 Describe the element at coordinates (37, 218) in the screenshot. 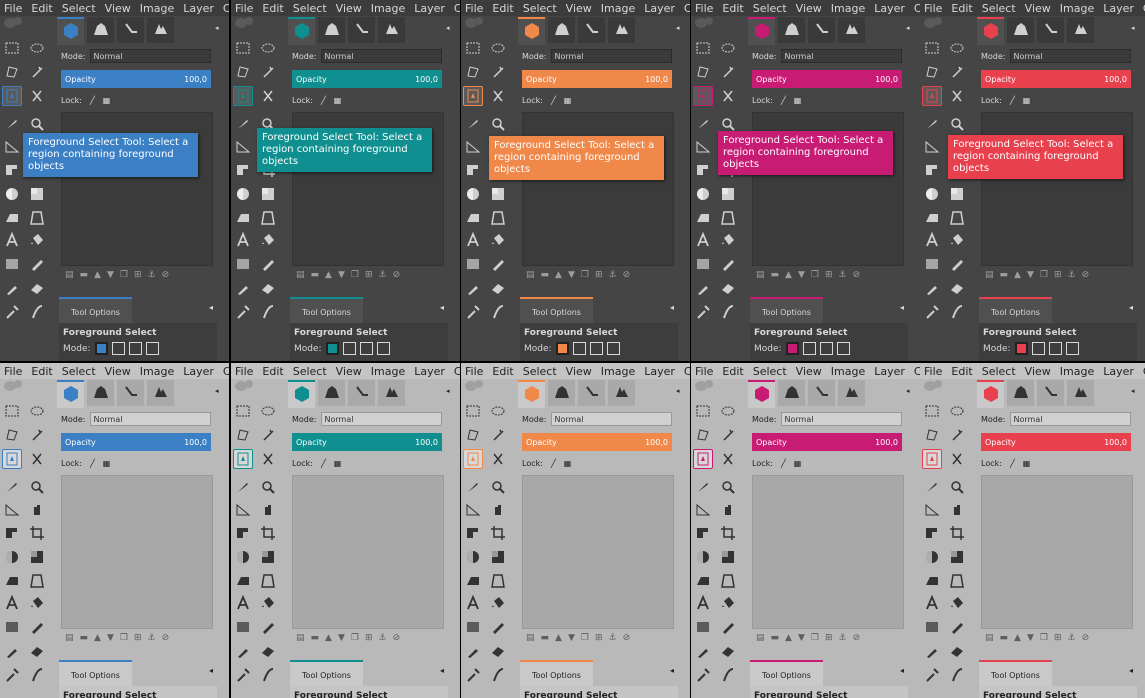

I see `cage-transform-icon` at that location.